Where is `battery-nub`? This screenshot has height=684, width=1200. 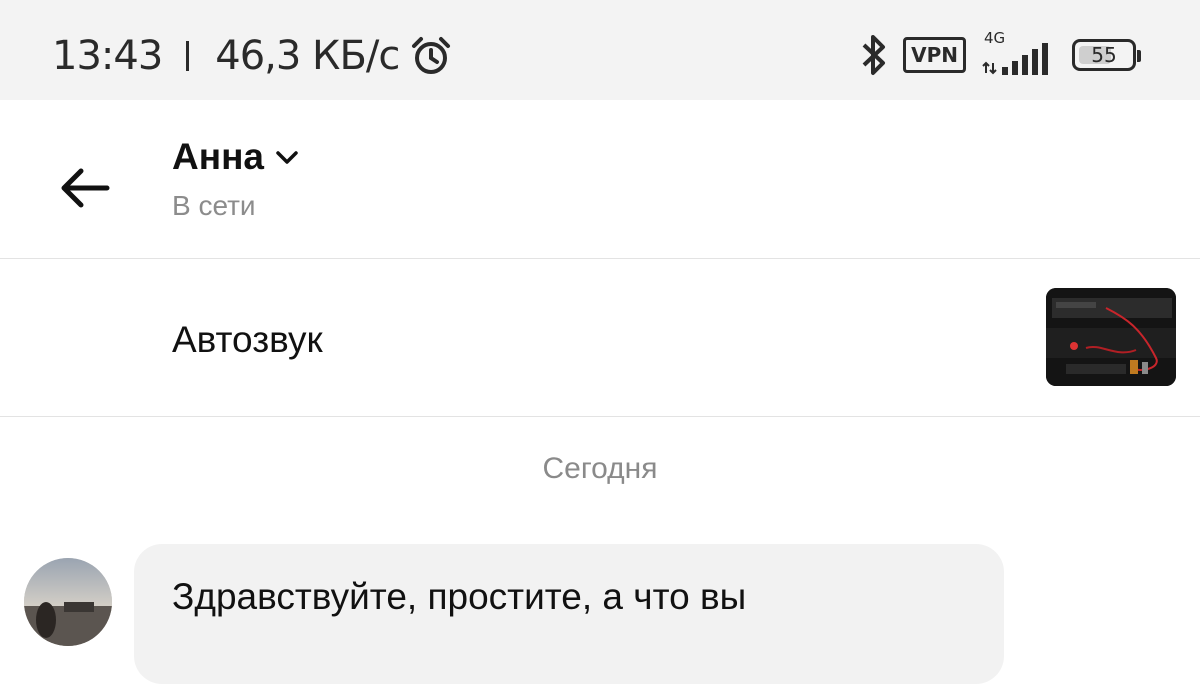 battery-nub is located at coordinates (1139, 56).